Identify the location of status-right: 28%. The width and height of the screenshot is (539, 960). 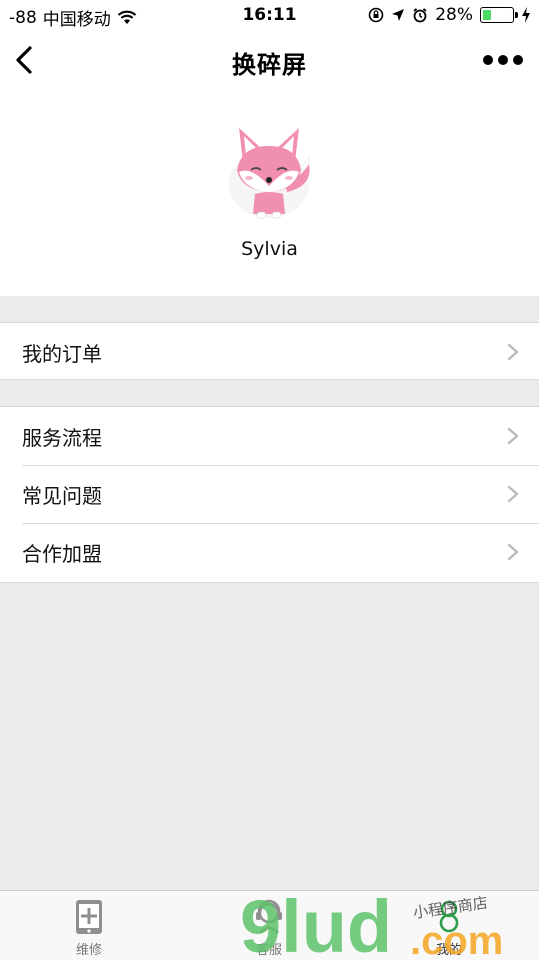
(449, 15).